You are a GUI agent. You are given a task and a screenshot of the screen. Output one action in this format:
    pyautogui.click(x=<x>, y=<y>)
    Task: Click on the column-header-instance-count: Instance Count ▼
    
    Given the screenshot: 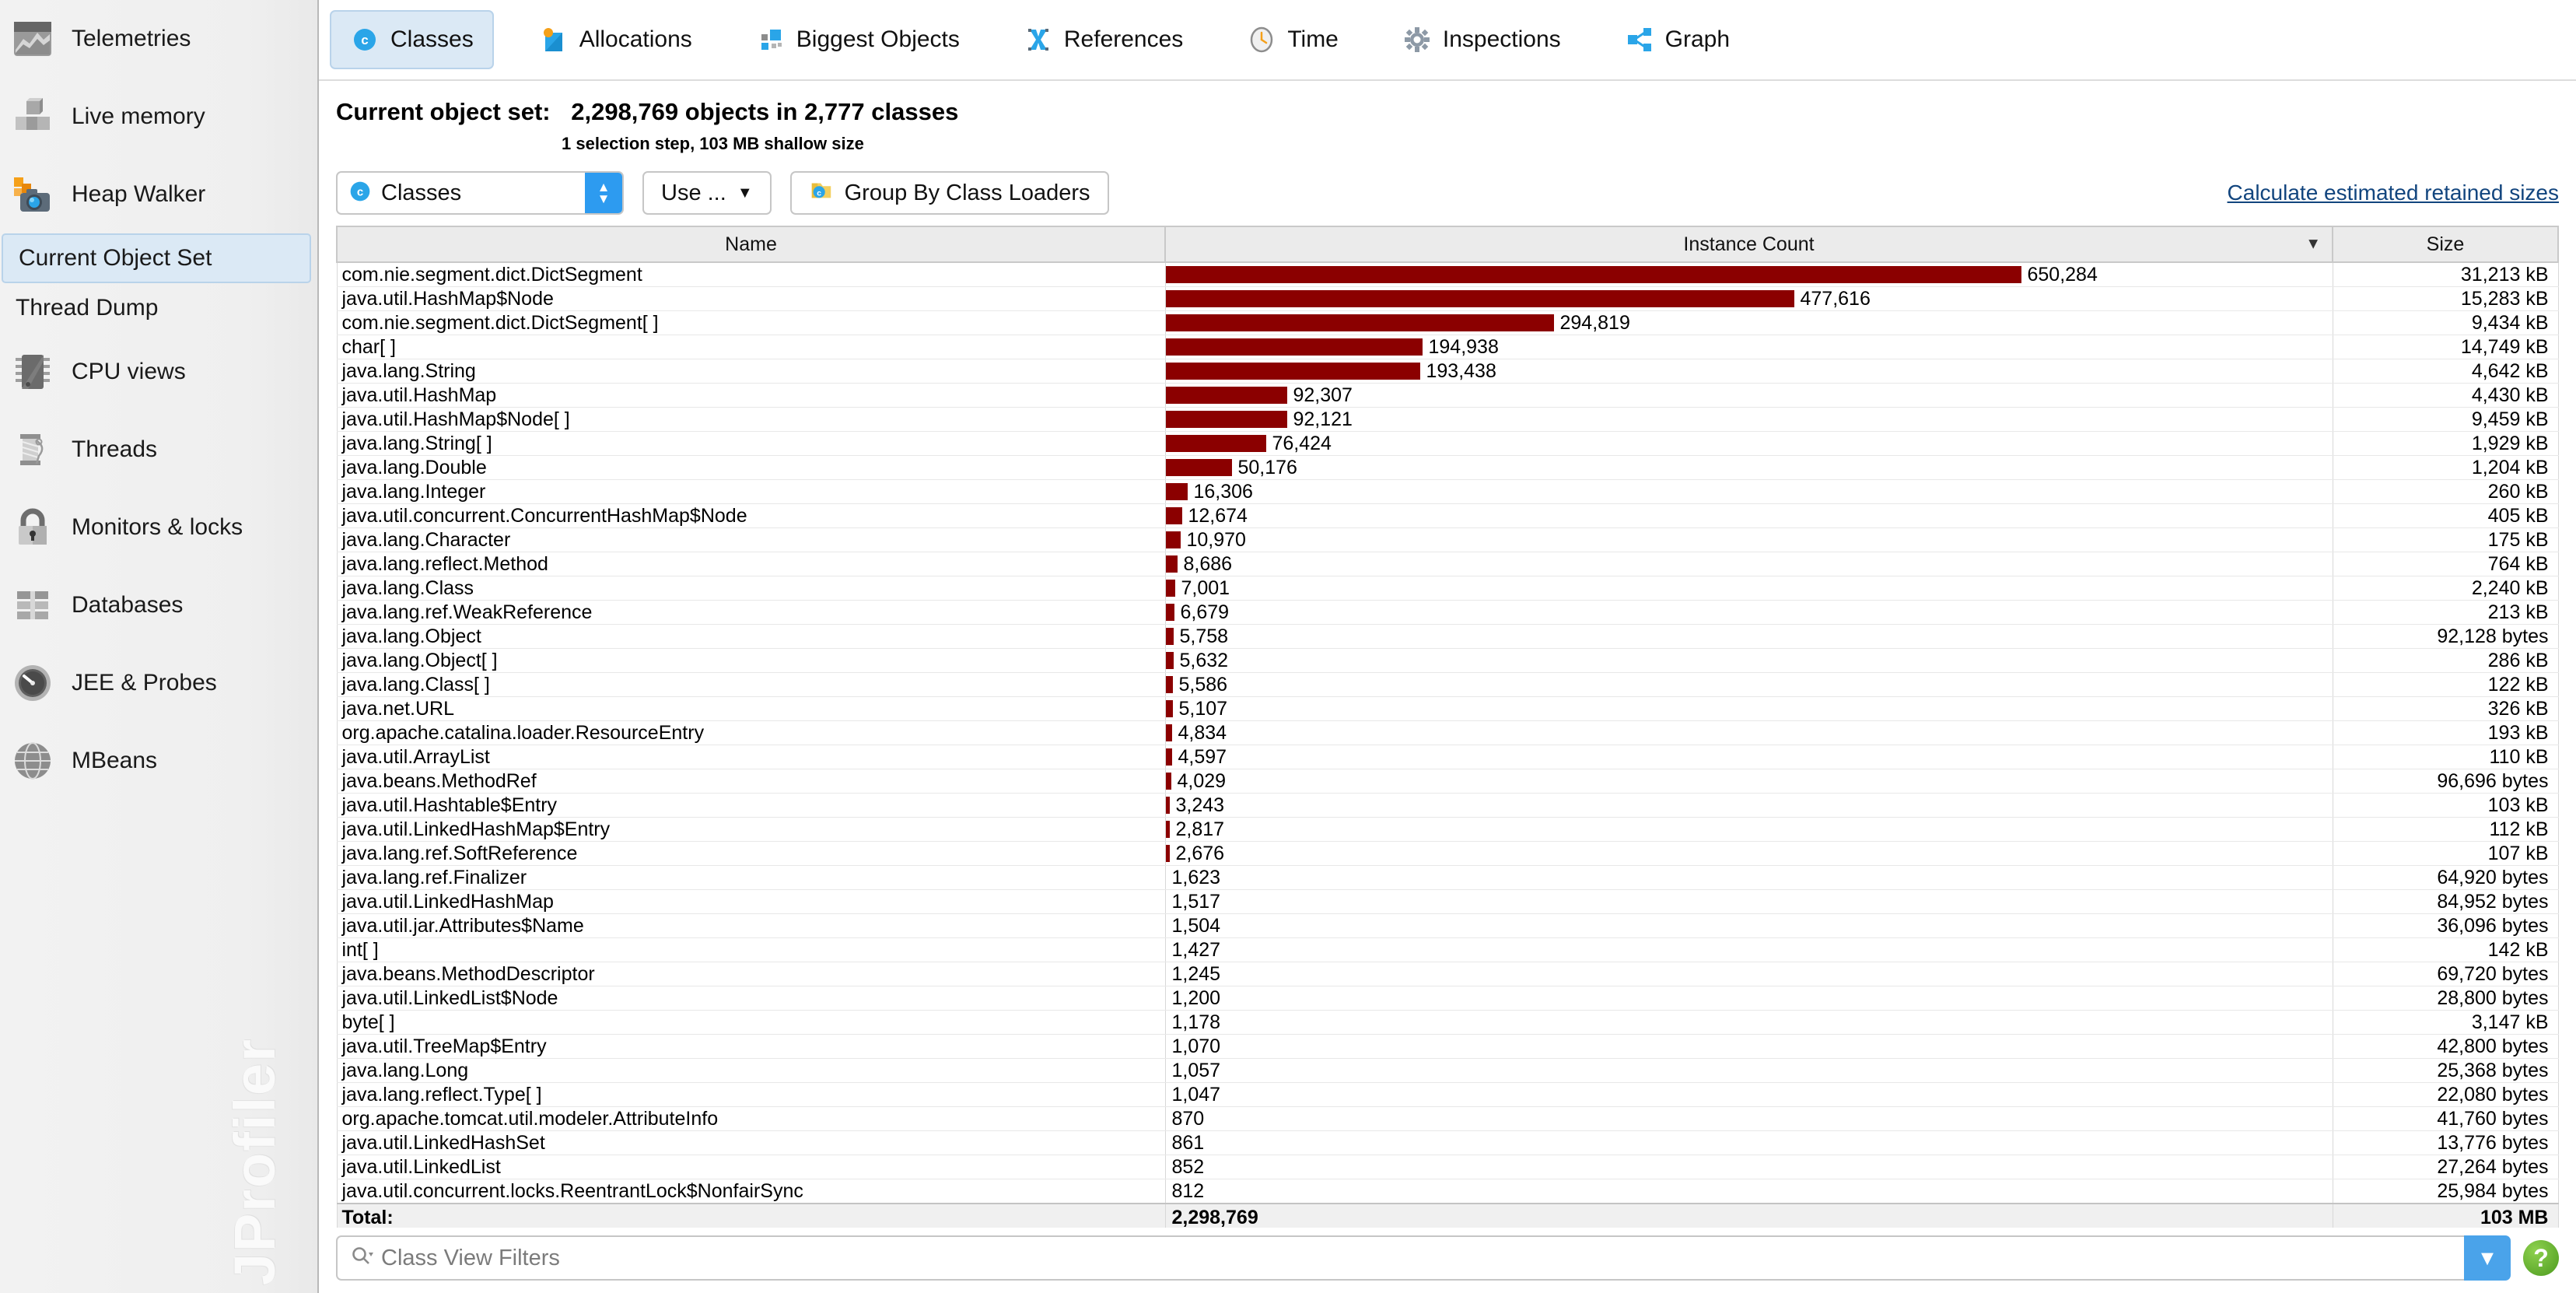 What is the action you would take?
    pyautogui.click(x=1749, y=244)
    